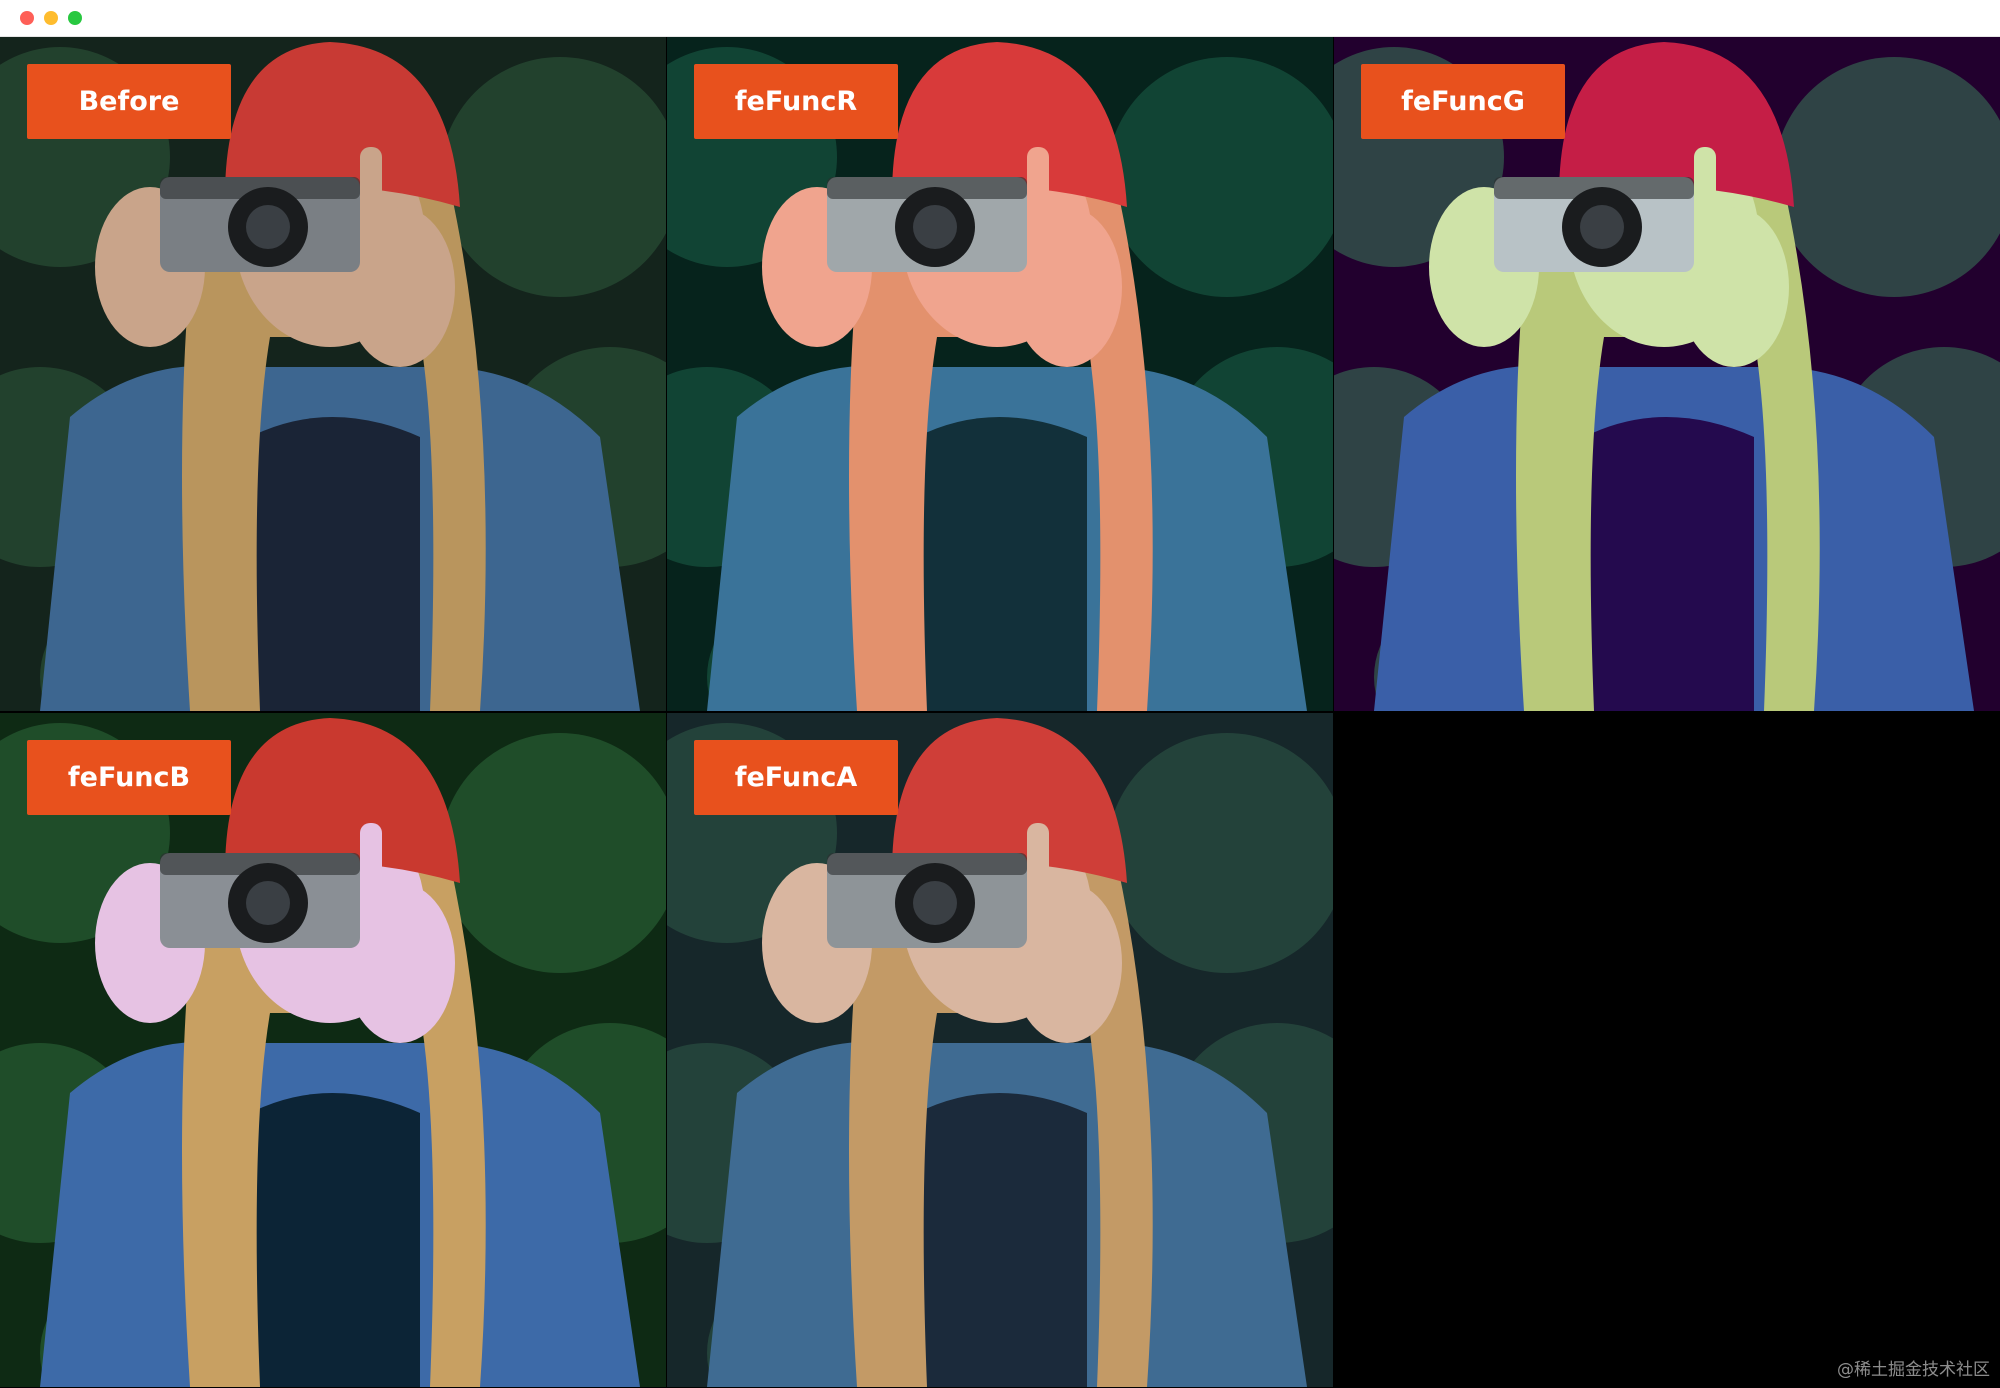 The image size is (2000, 1388). Describe the element at coordinates (1463, 101) in the screenshot. I see `panel-label: feFuncG` at that location.